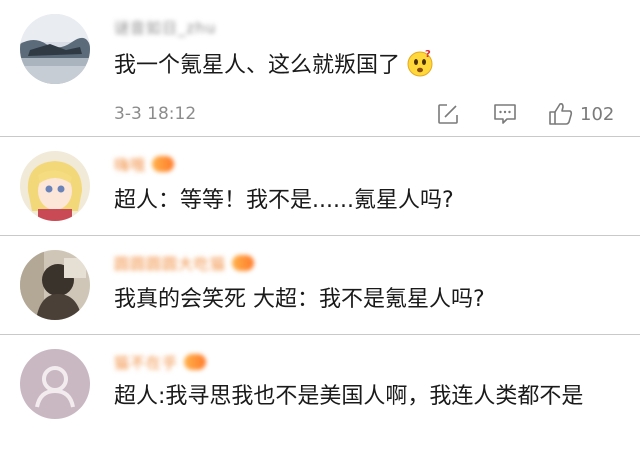 Image resolution: width=640 pixels, height=459 pixels. What do you see at coordinates (369, 114) in the screenshot?
I see `comment-meta: 3-3 18:12 102` at bounding box center [369, 114].